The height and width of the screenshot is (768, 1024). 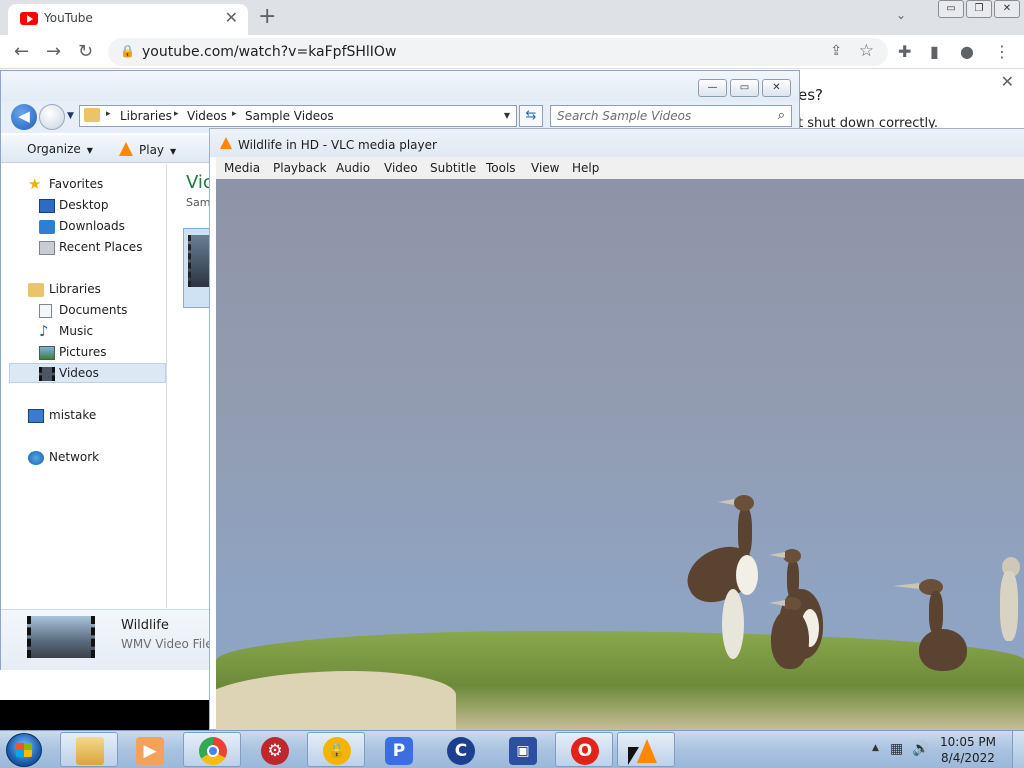 I want to click on menu-view: View, so click(x=545, y=168).